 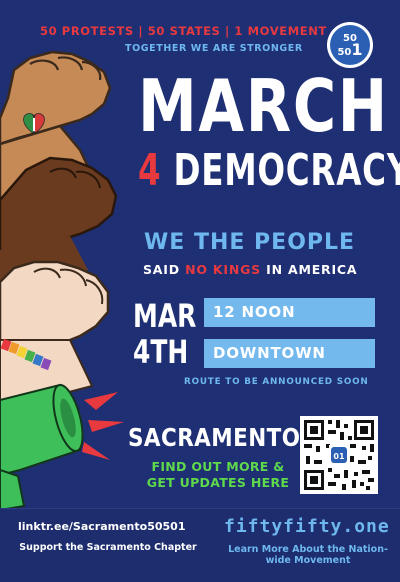 I want to click on title-democracy-word: DEMOCRACY, so click(x=286, y=170).